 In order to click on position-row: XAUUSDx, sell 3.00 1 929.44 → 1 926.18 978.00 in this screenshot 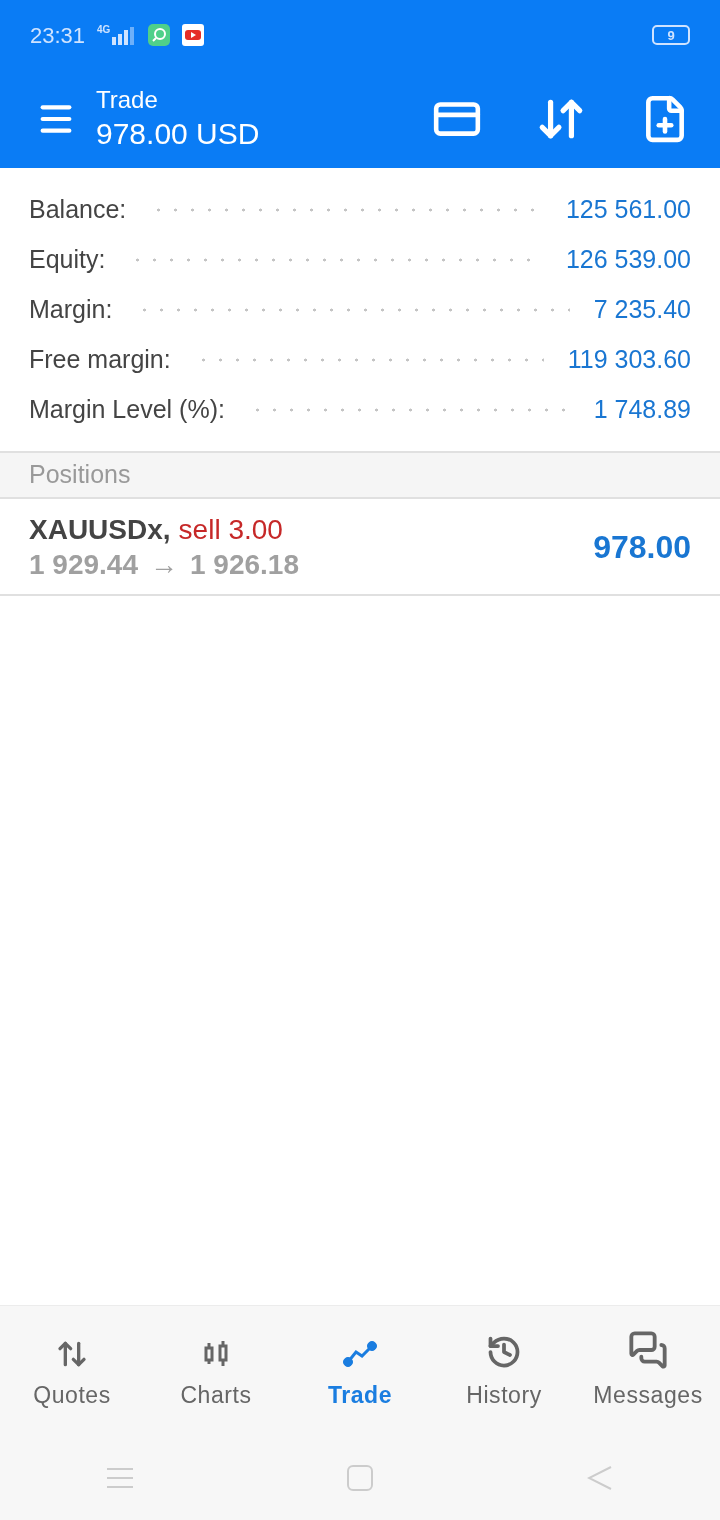, I will do `click(360, 547)`.